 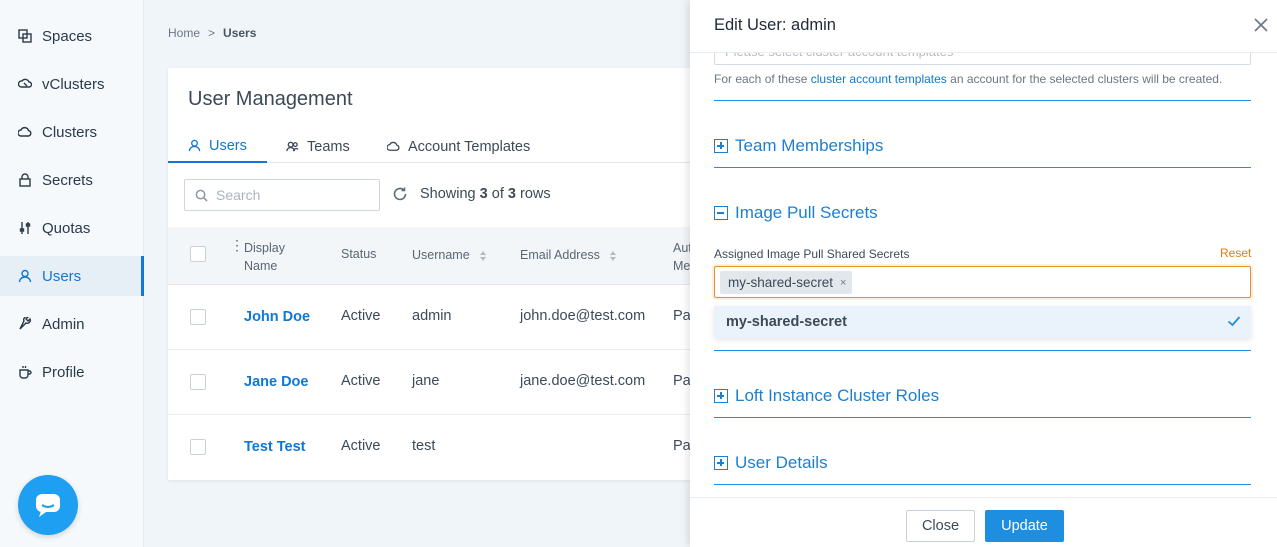 I want to click on sidebar-item-label: Clusters, so click(x=70, y=132).